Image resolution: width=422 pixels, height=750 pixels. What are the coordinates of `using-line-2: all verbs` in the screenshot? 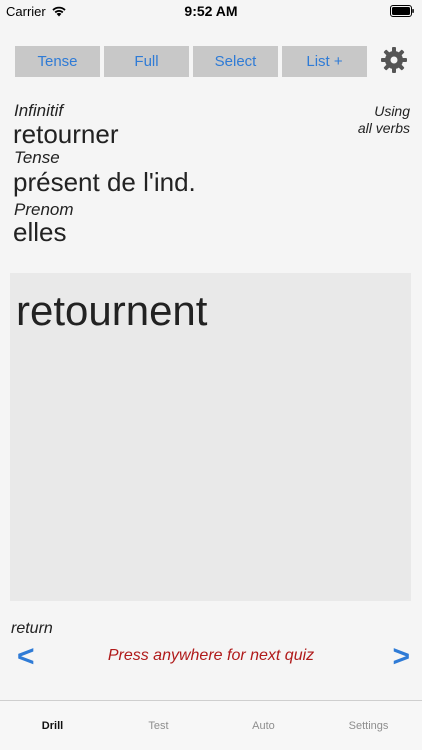 It's located at (383, 128).